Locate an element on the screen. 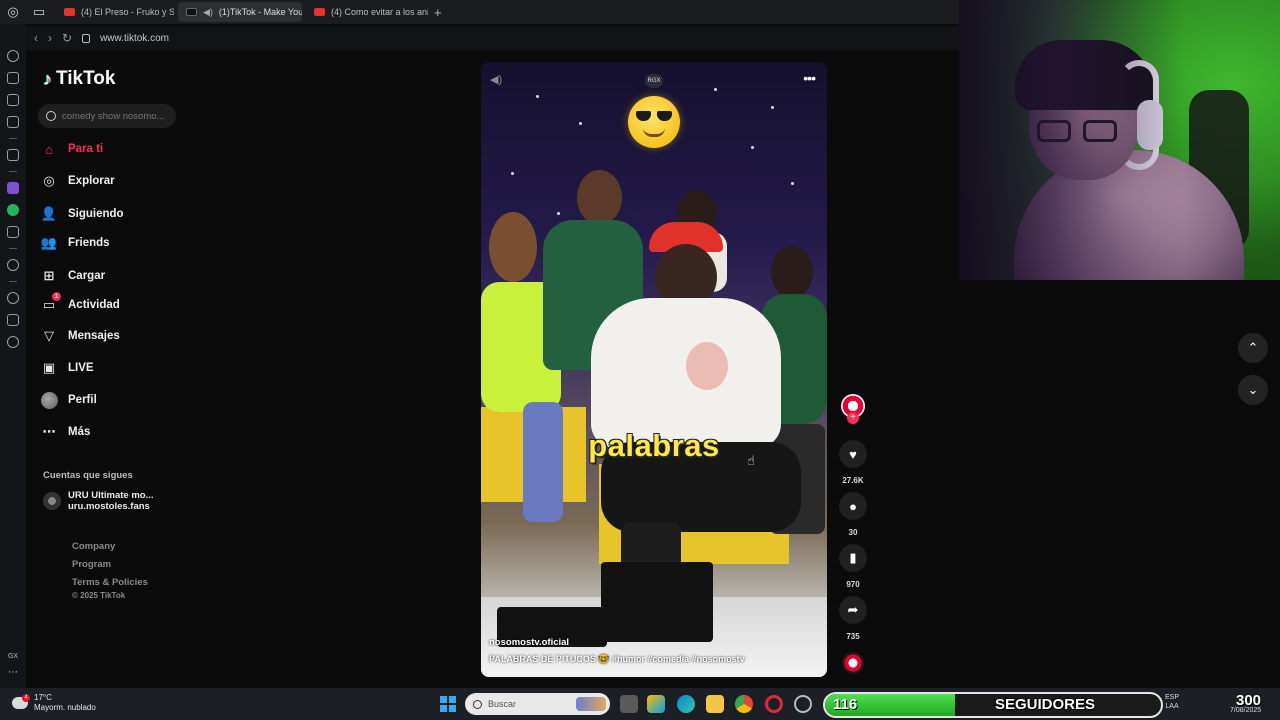 The width and height of the screenshot is (1280, 720). menu-item-para-ti: ⌂ Para ti is located at coordinates (71, 149).